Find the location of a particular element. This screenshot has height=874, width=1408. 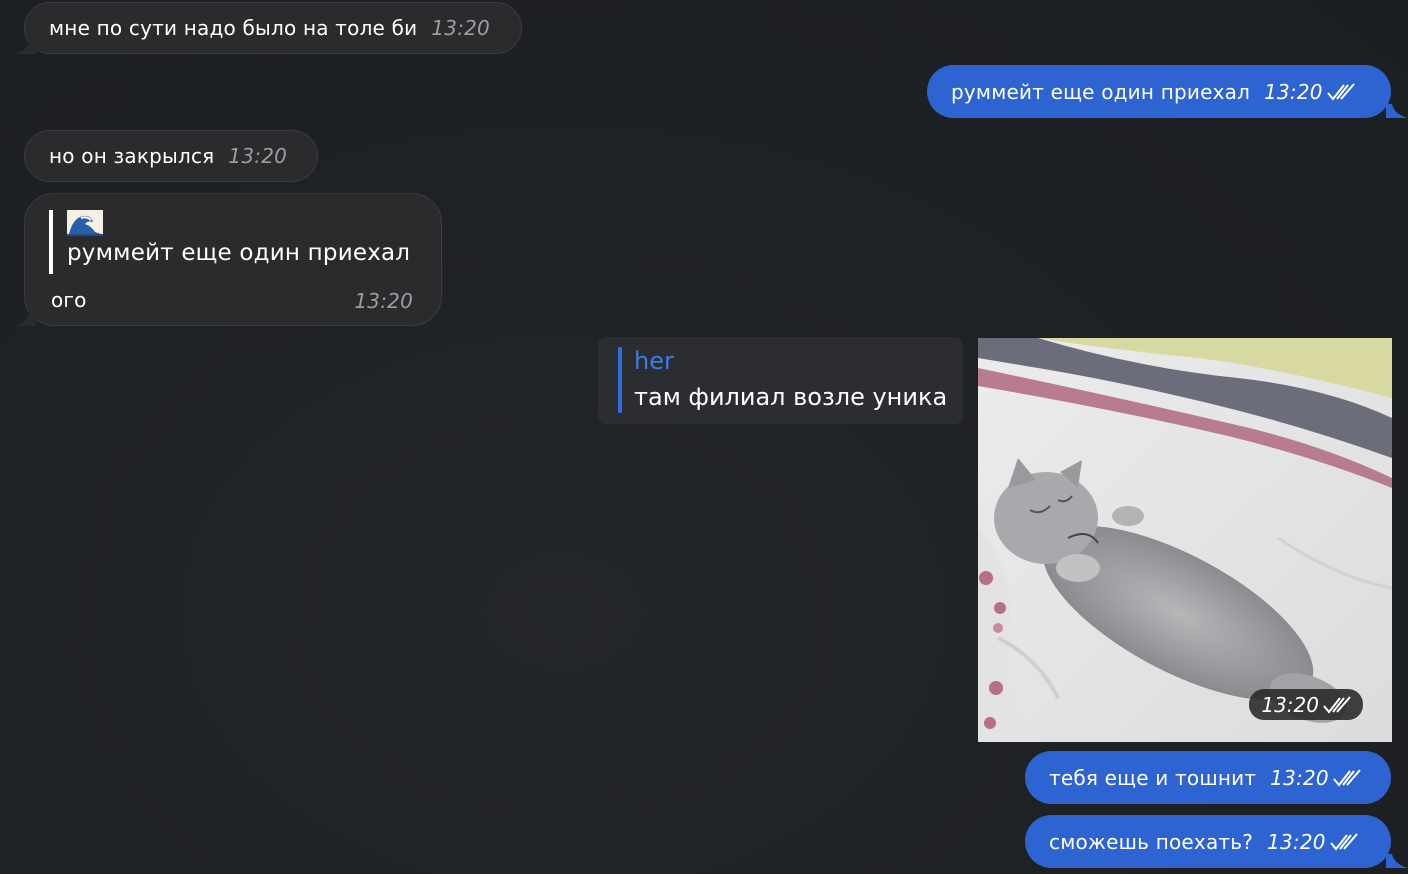

reply-author: her is located at coordinates (654, 361).